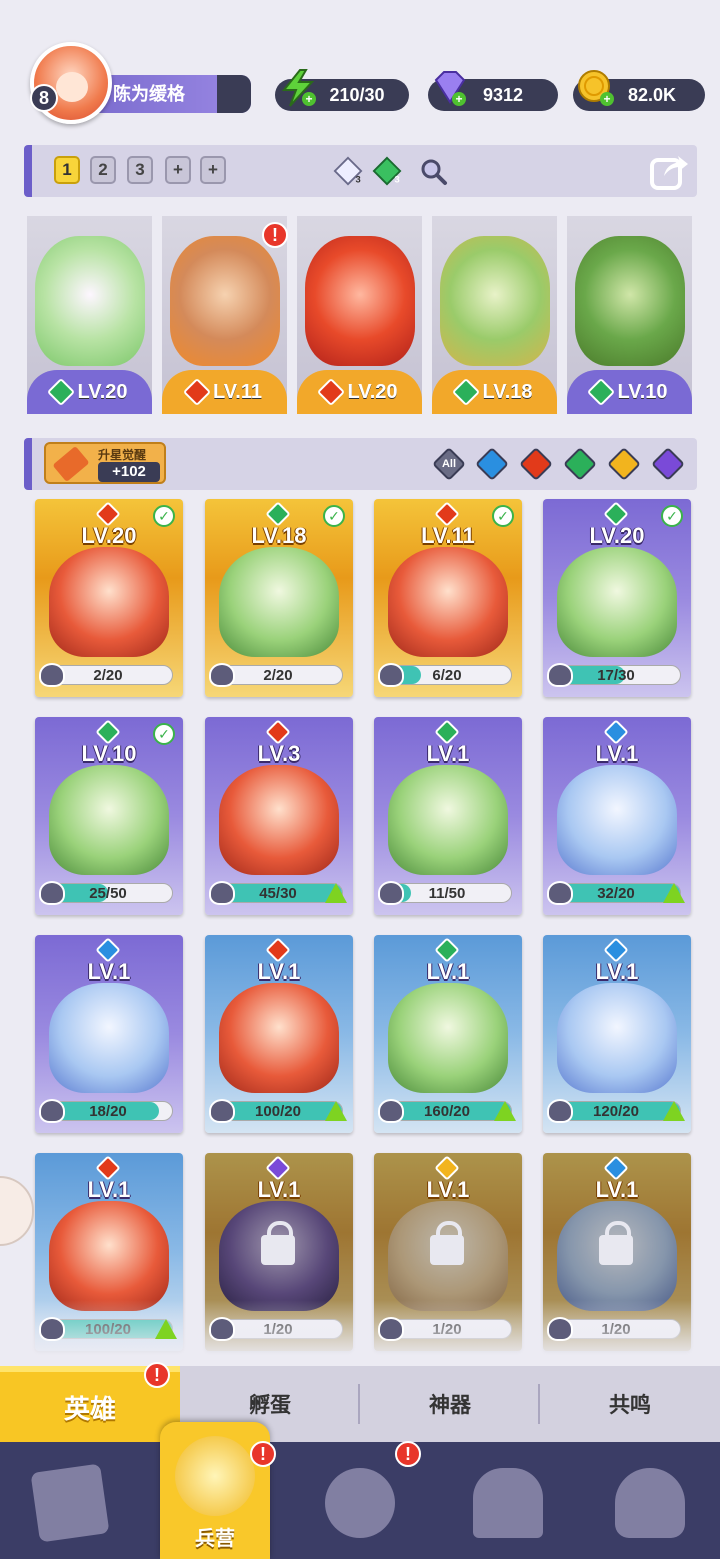  Describe the element at coordinates (448, 88) in the screenshot. I see `gem-icon: +` at that location.